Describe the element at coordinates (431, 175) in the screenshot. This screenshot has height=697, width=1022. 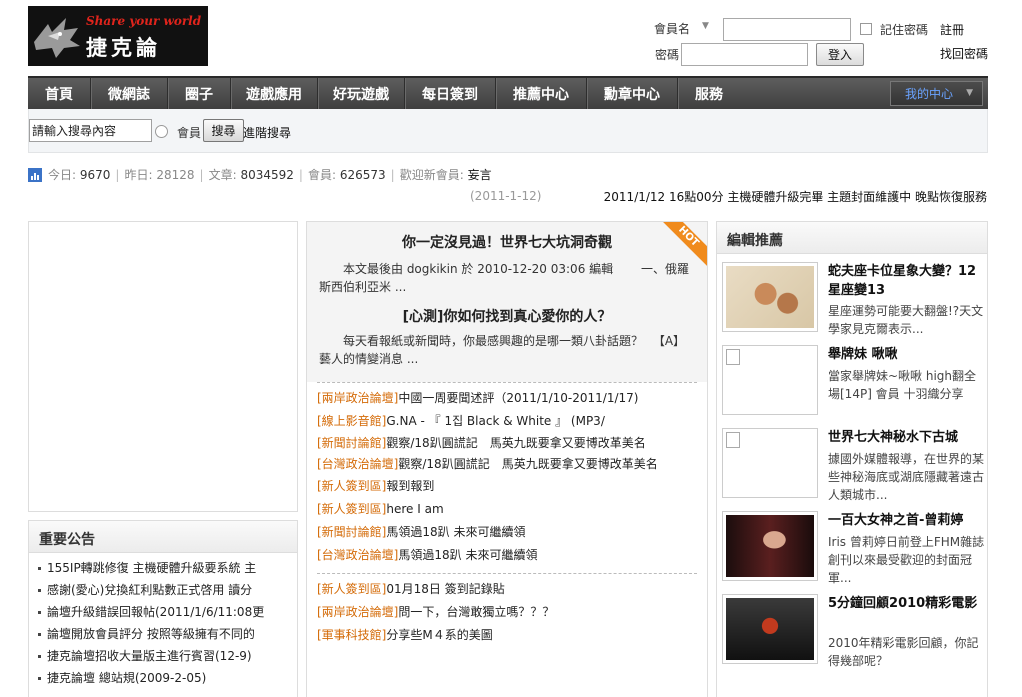
I see `welcome-label: 歡迎新會員:` at that location.